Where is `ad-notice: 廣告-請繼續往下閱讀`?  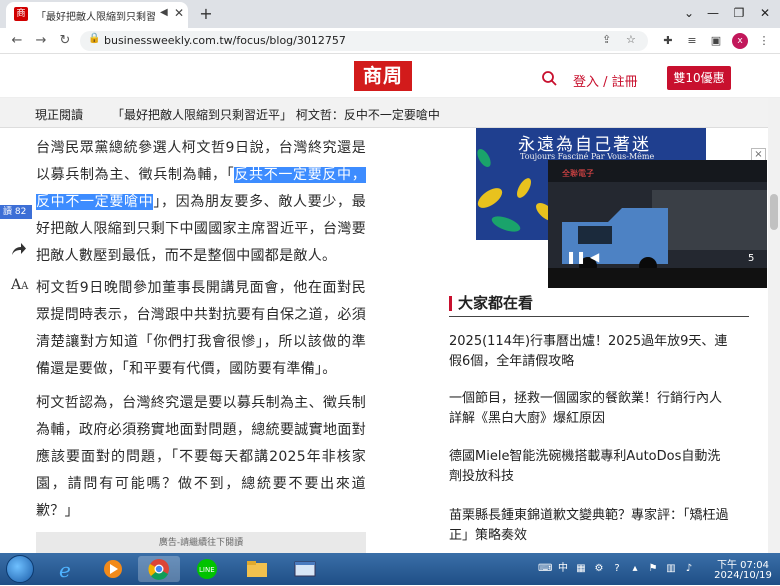
ad-notice: 廣告-請繼續往下閱讀 is located at coordinates (201, 543).